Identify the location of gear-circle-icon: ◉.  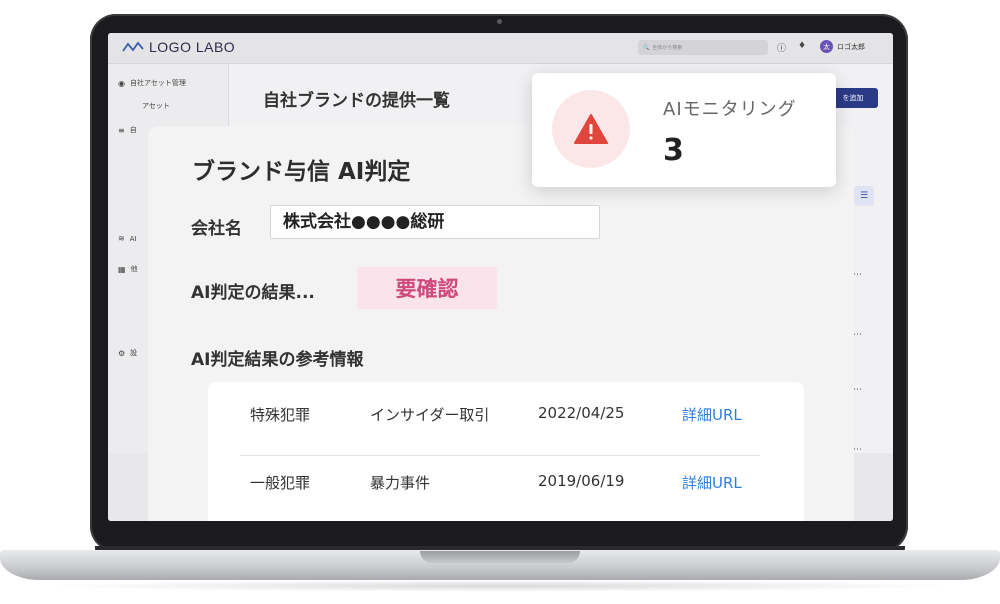
(121, 83).